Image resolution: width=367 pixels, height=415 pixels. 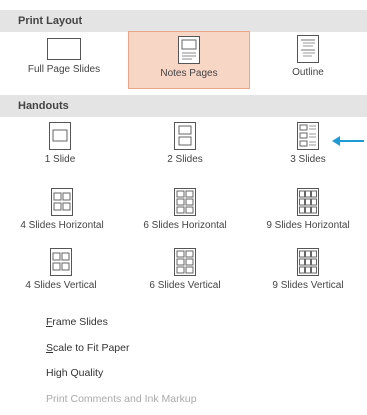 I want to click on frame-slides-command: Frame Slides, so click(x=77, y=322).